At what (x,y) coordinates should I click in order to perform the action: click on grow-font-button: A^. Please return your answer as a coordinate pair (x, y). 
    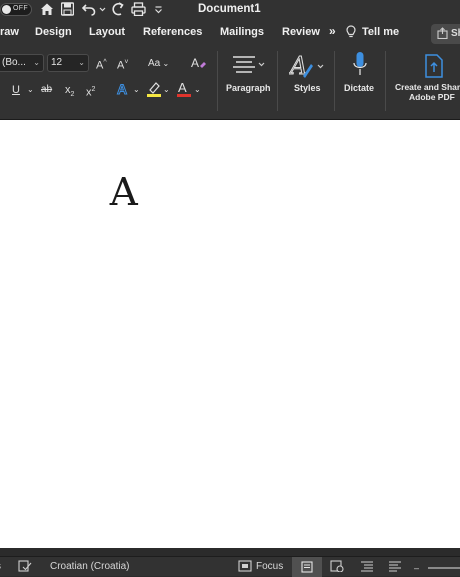
    Looking at the image, I should click on (101, 64).